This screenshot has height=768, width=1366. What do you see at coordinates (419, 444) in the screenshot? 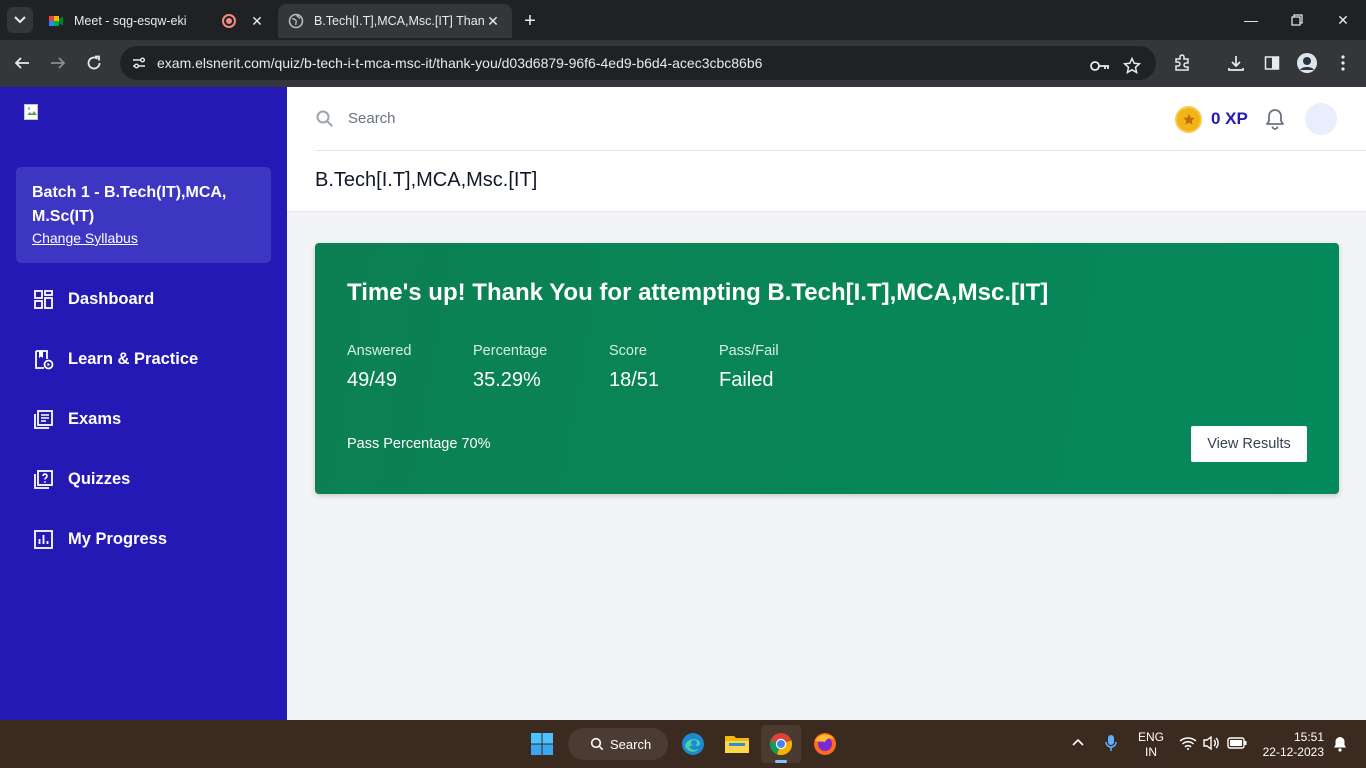
I see `pass-percentage: Pass Percentage 70%` at bounding box center [419, 444].